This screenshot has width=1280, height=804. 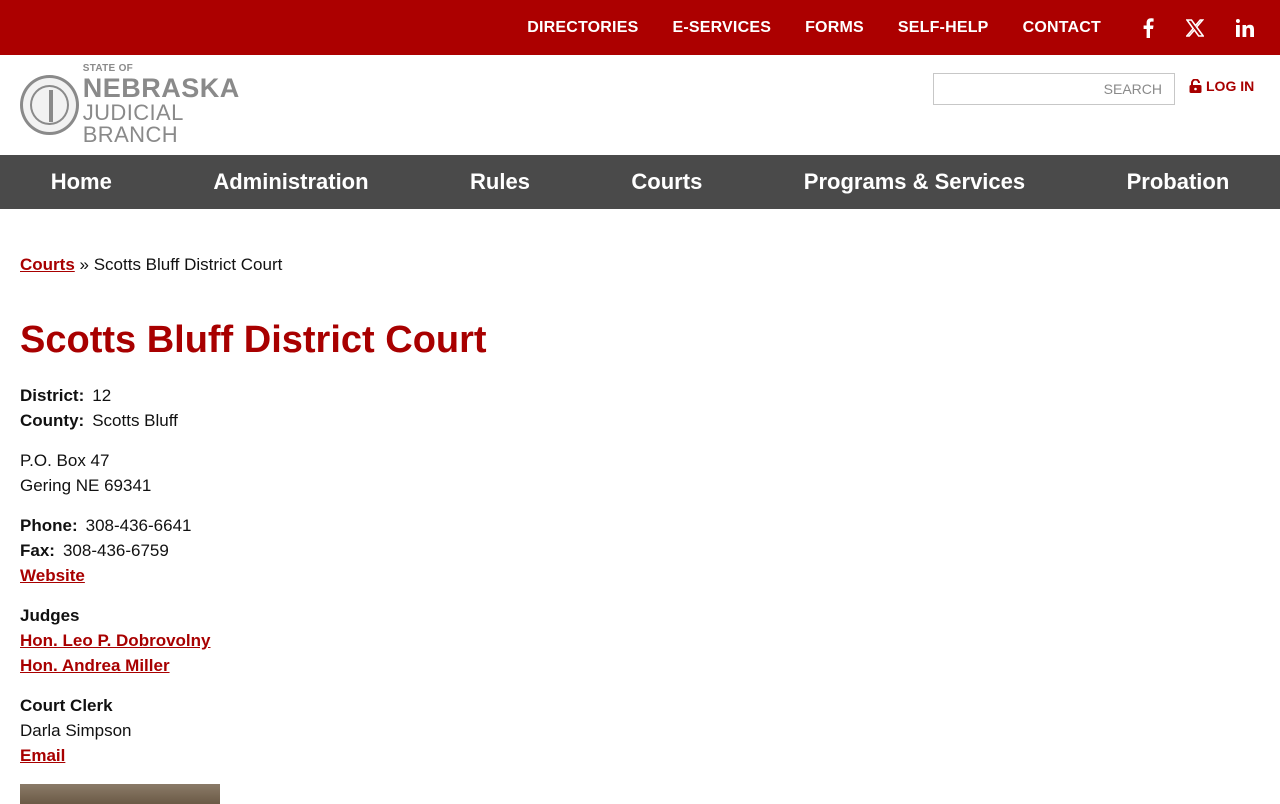 What do you see at coordinates (120, 794) in the screenshot?
I see `clerk-photo` at bounding box center [120, 794].